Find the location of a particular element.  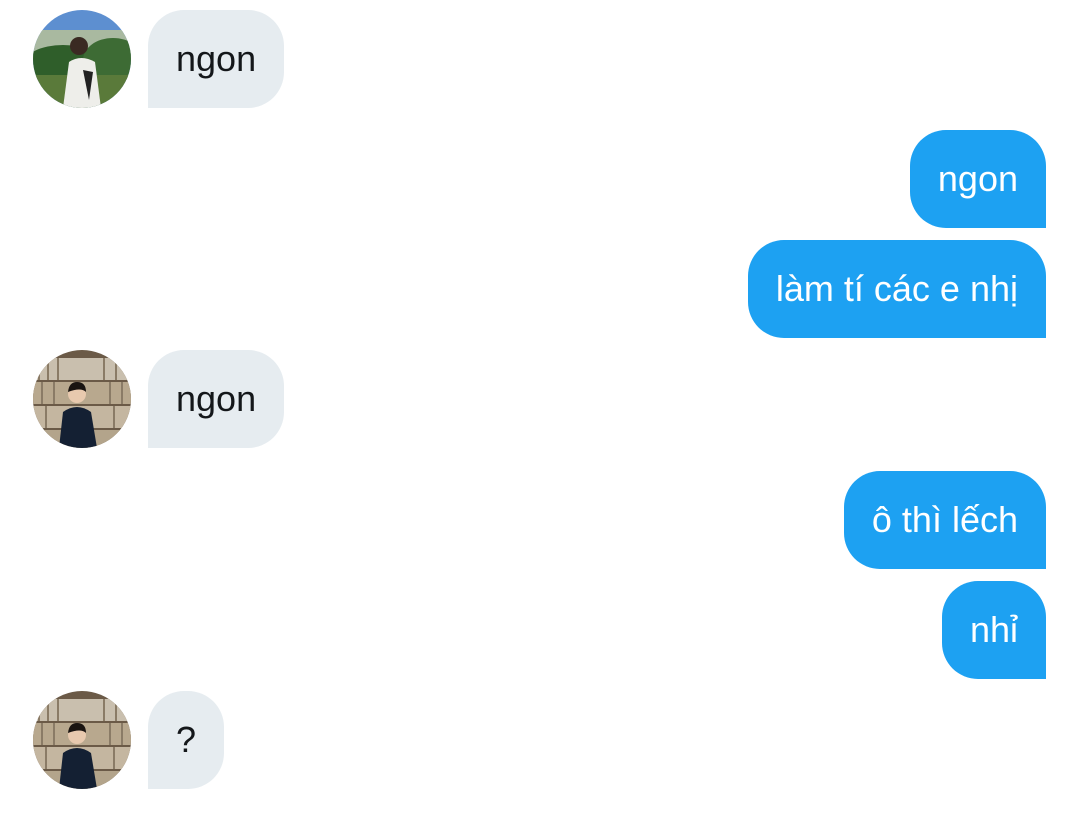

message-bubble-outgoing: ô thì lếch is located at coordinates (944, 520).